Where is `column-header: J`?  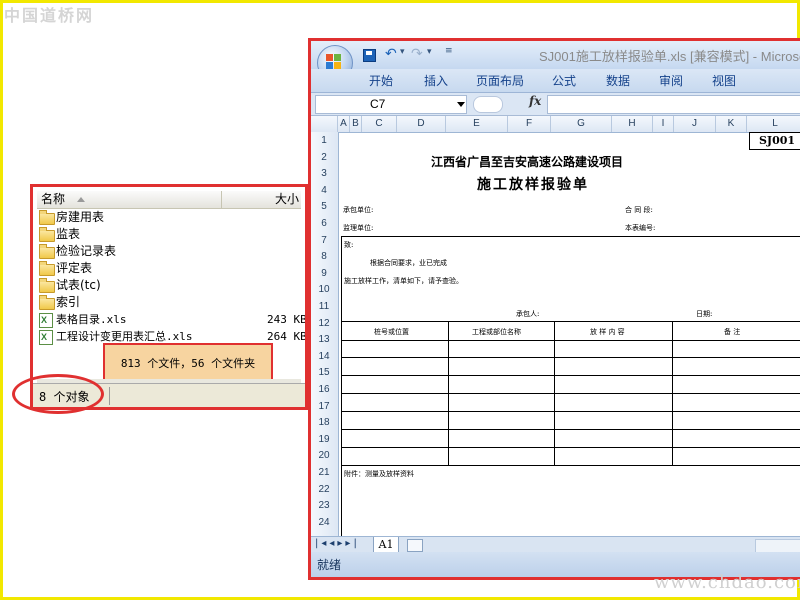 column-header: J is located at coordinates (695, 124).